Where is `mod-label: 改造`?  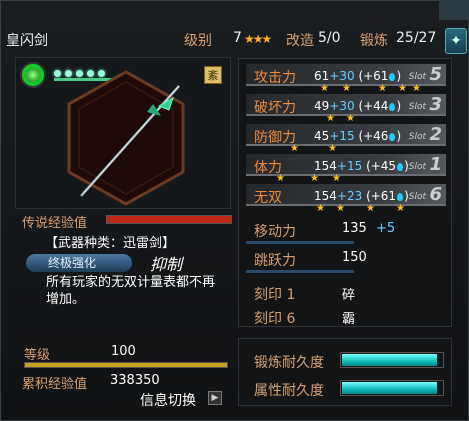 mod-label: 改造 is located at coordinates (300, 41).